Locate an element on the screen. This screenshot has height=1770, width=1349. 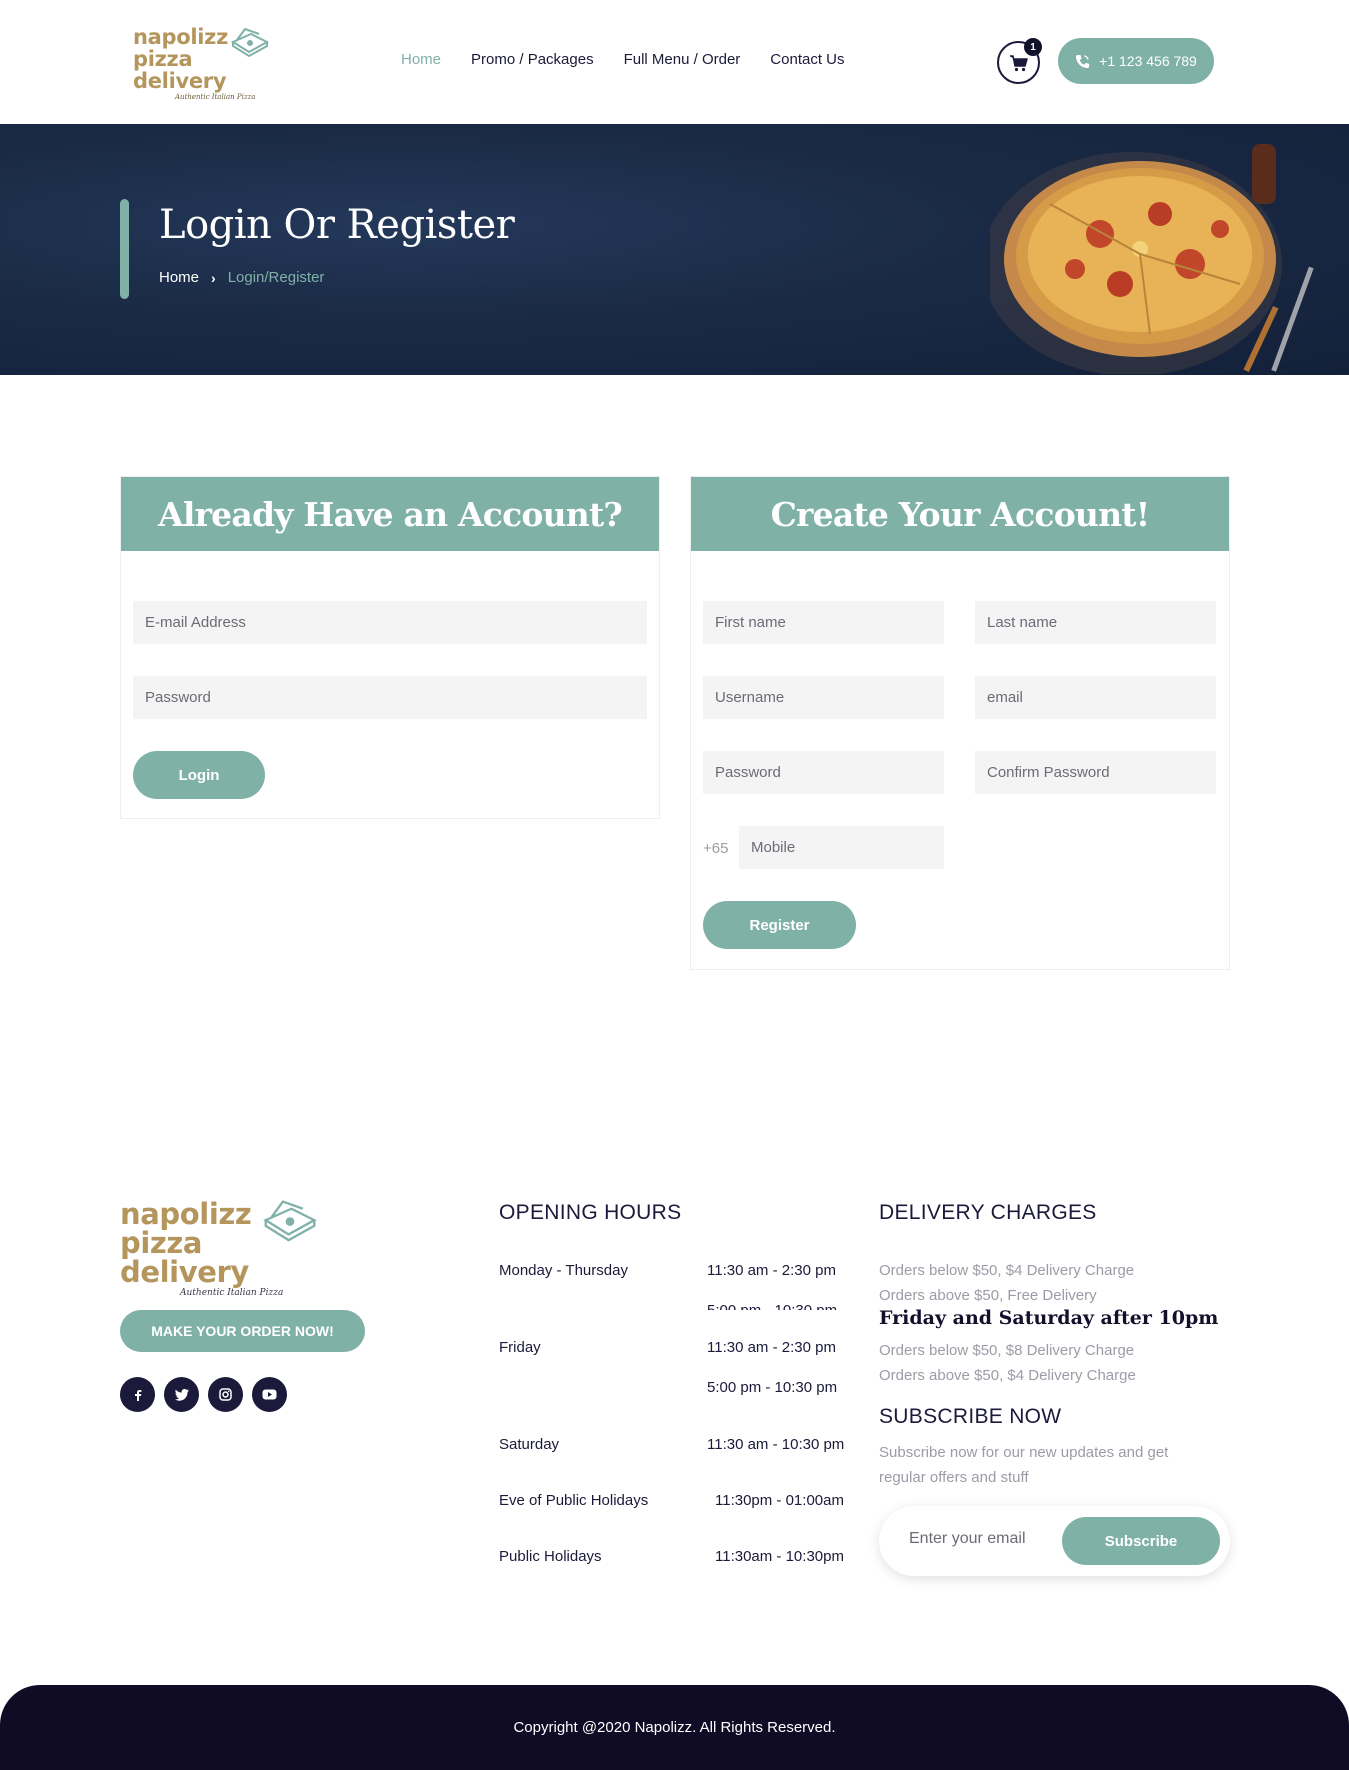
breadcrumb: Home › Login/Register is located at coordinates (241, 277).